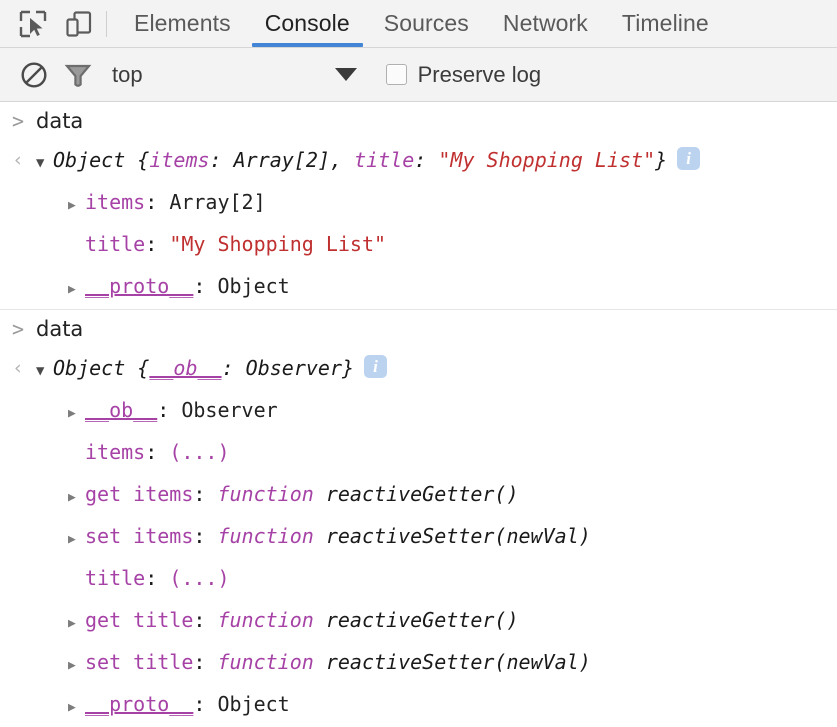 The image size is (837, 727). Describe the element at coordinates (182, 23) in the screenshot. I see `tab-elements: Elements` at that location.